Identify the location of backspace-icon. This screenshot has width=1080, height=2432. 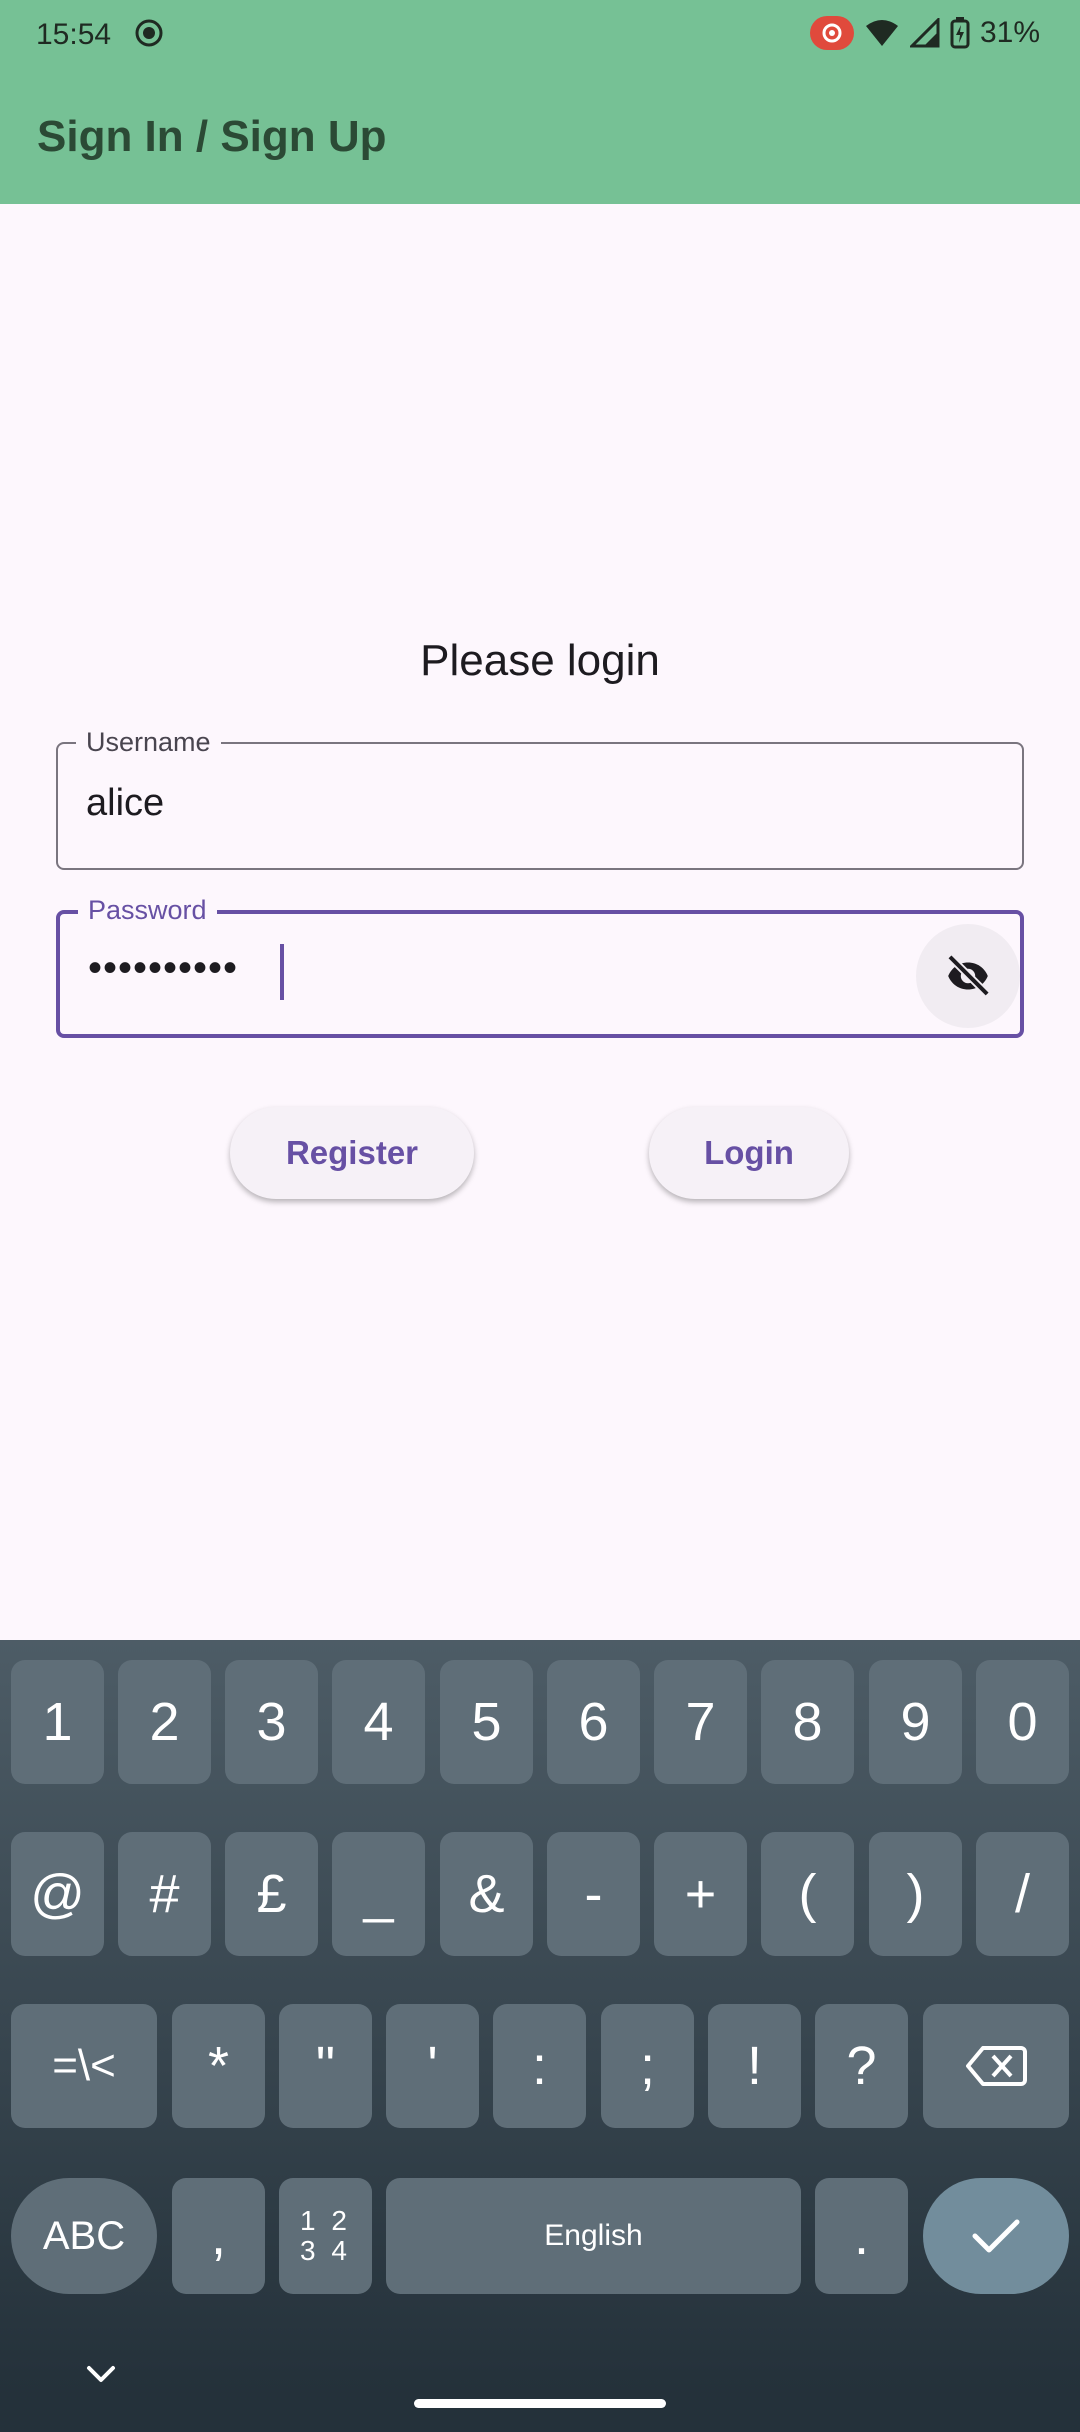
(996, 2066).